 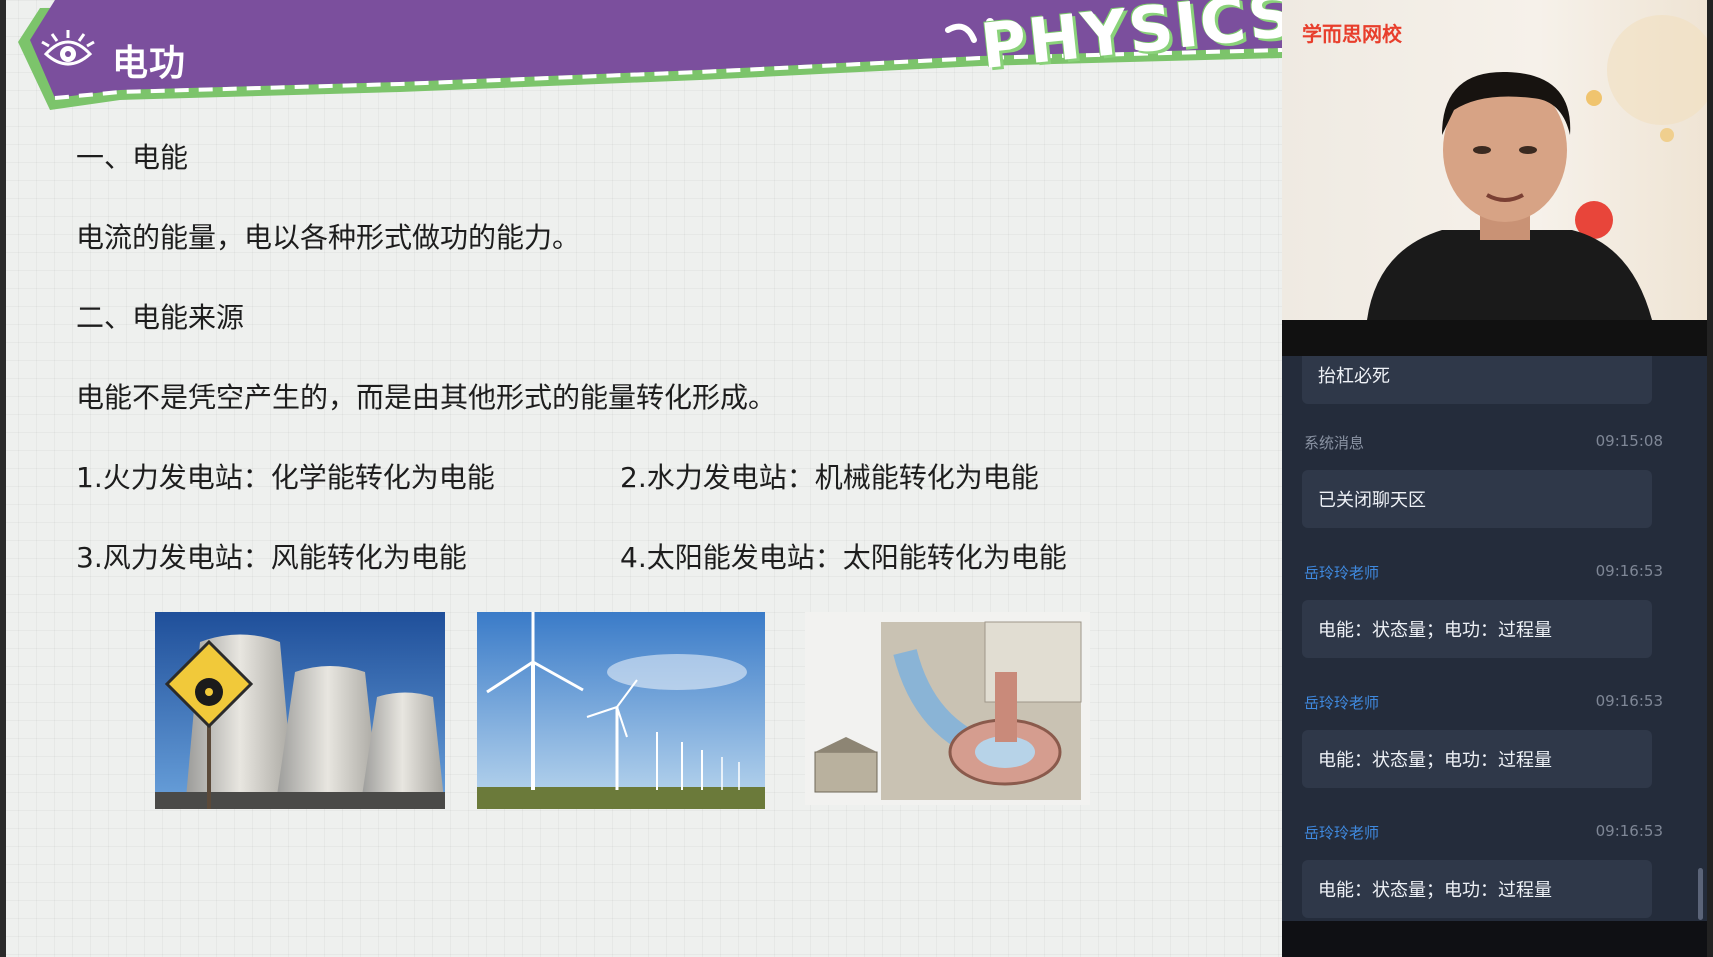 What do you see at coordinates (1494, 338) in the screenshot?
I see `video-separator` at bounding box center [1494, 338].